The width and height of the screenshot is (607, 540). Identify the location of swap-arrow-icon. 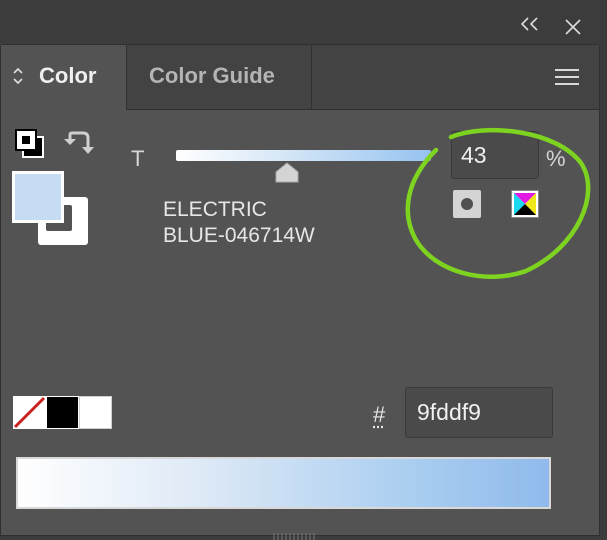
(79, 143).